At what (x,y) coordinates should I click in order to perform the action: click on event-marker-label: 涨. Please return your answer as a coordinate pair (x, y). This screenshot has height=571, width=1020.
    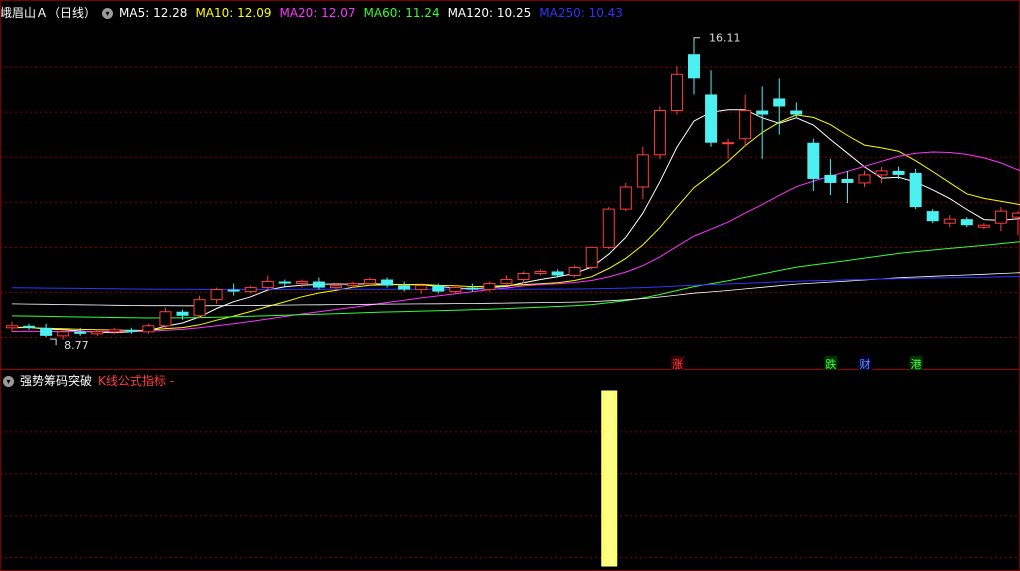
    Looking at the image, I should click on (677, 364).